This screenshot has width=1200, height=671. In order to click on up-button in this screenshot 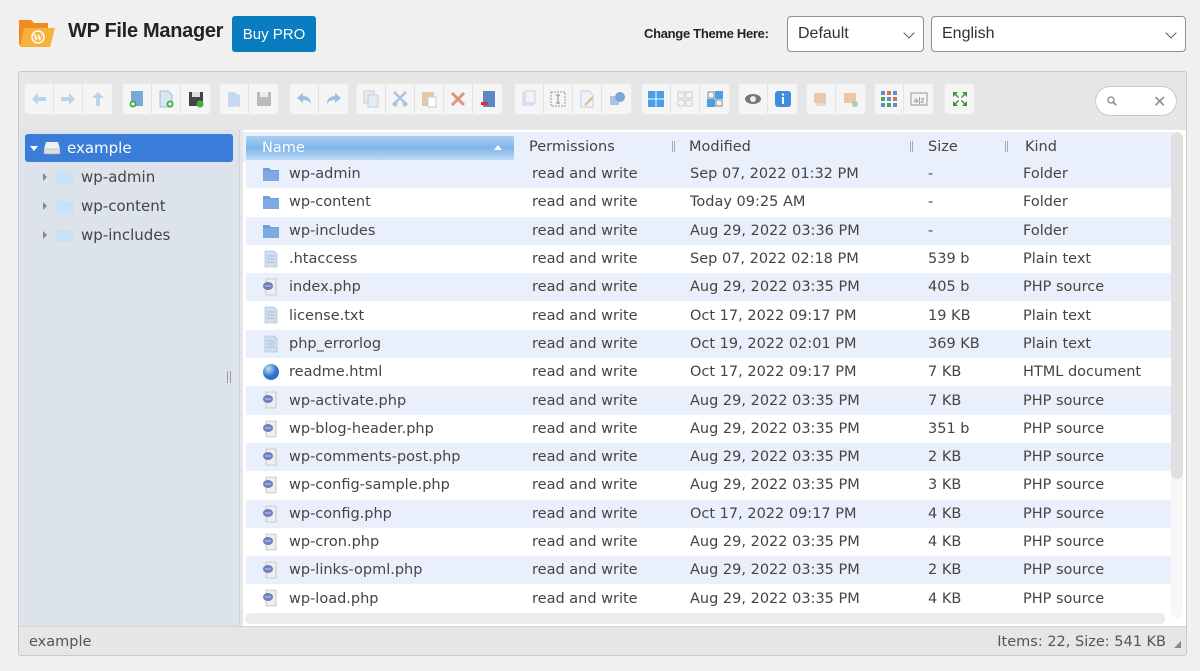, I will do `click(97, 99)`.